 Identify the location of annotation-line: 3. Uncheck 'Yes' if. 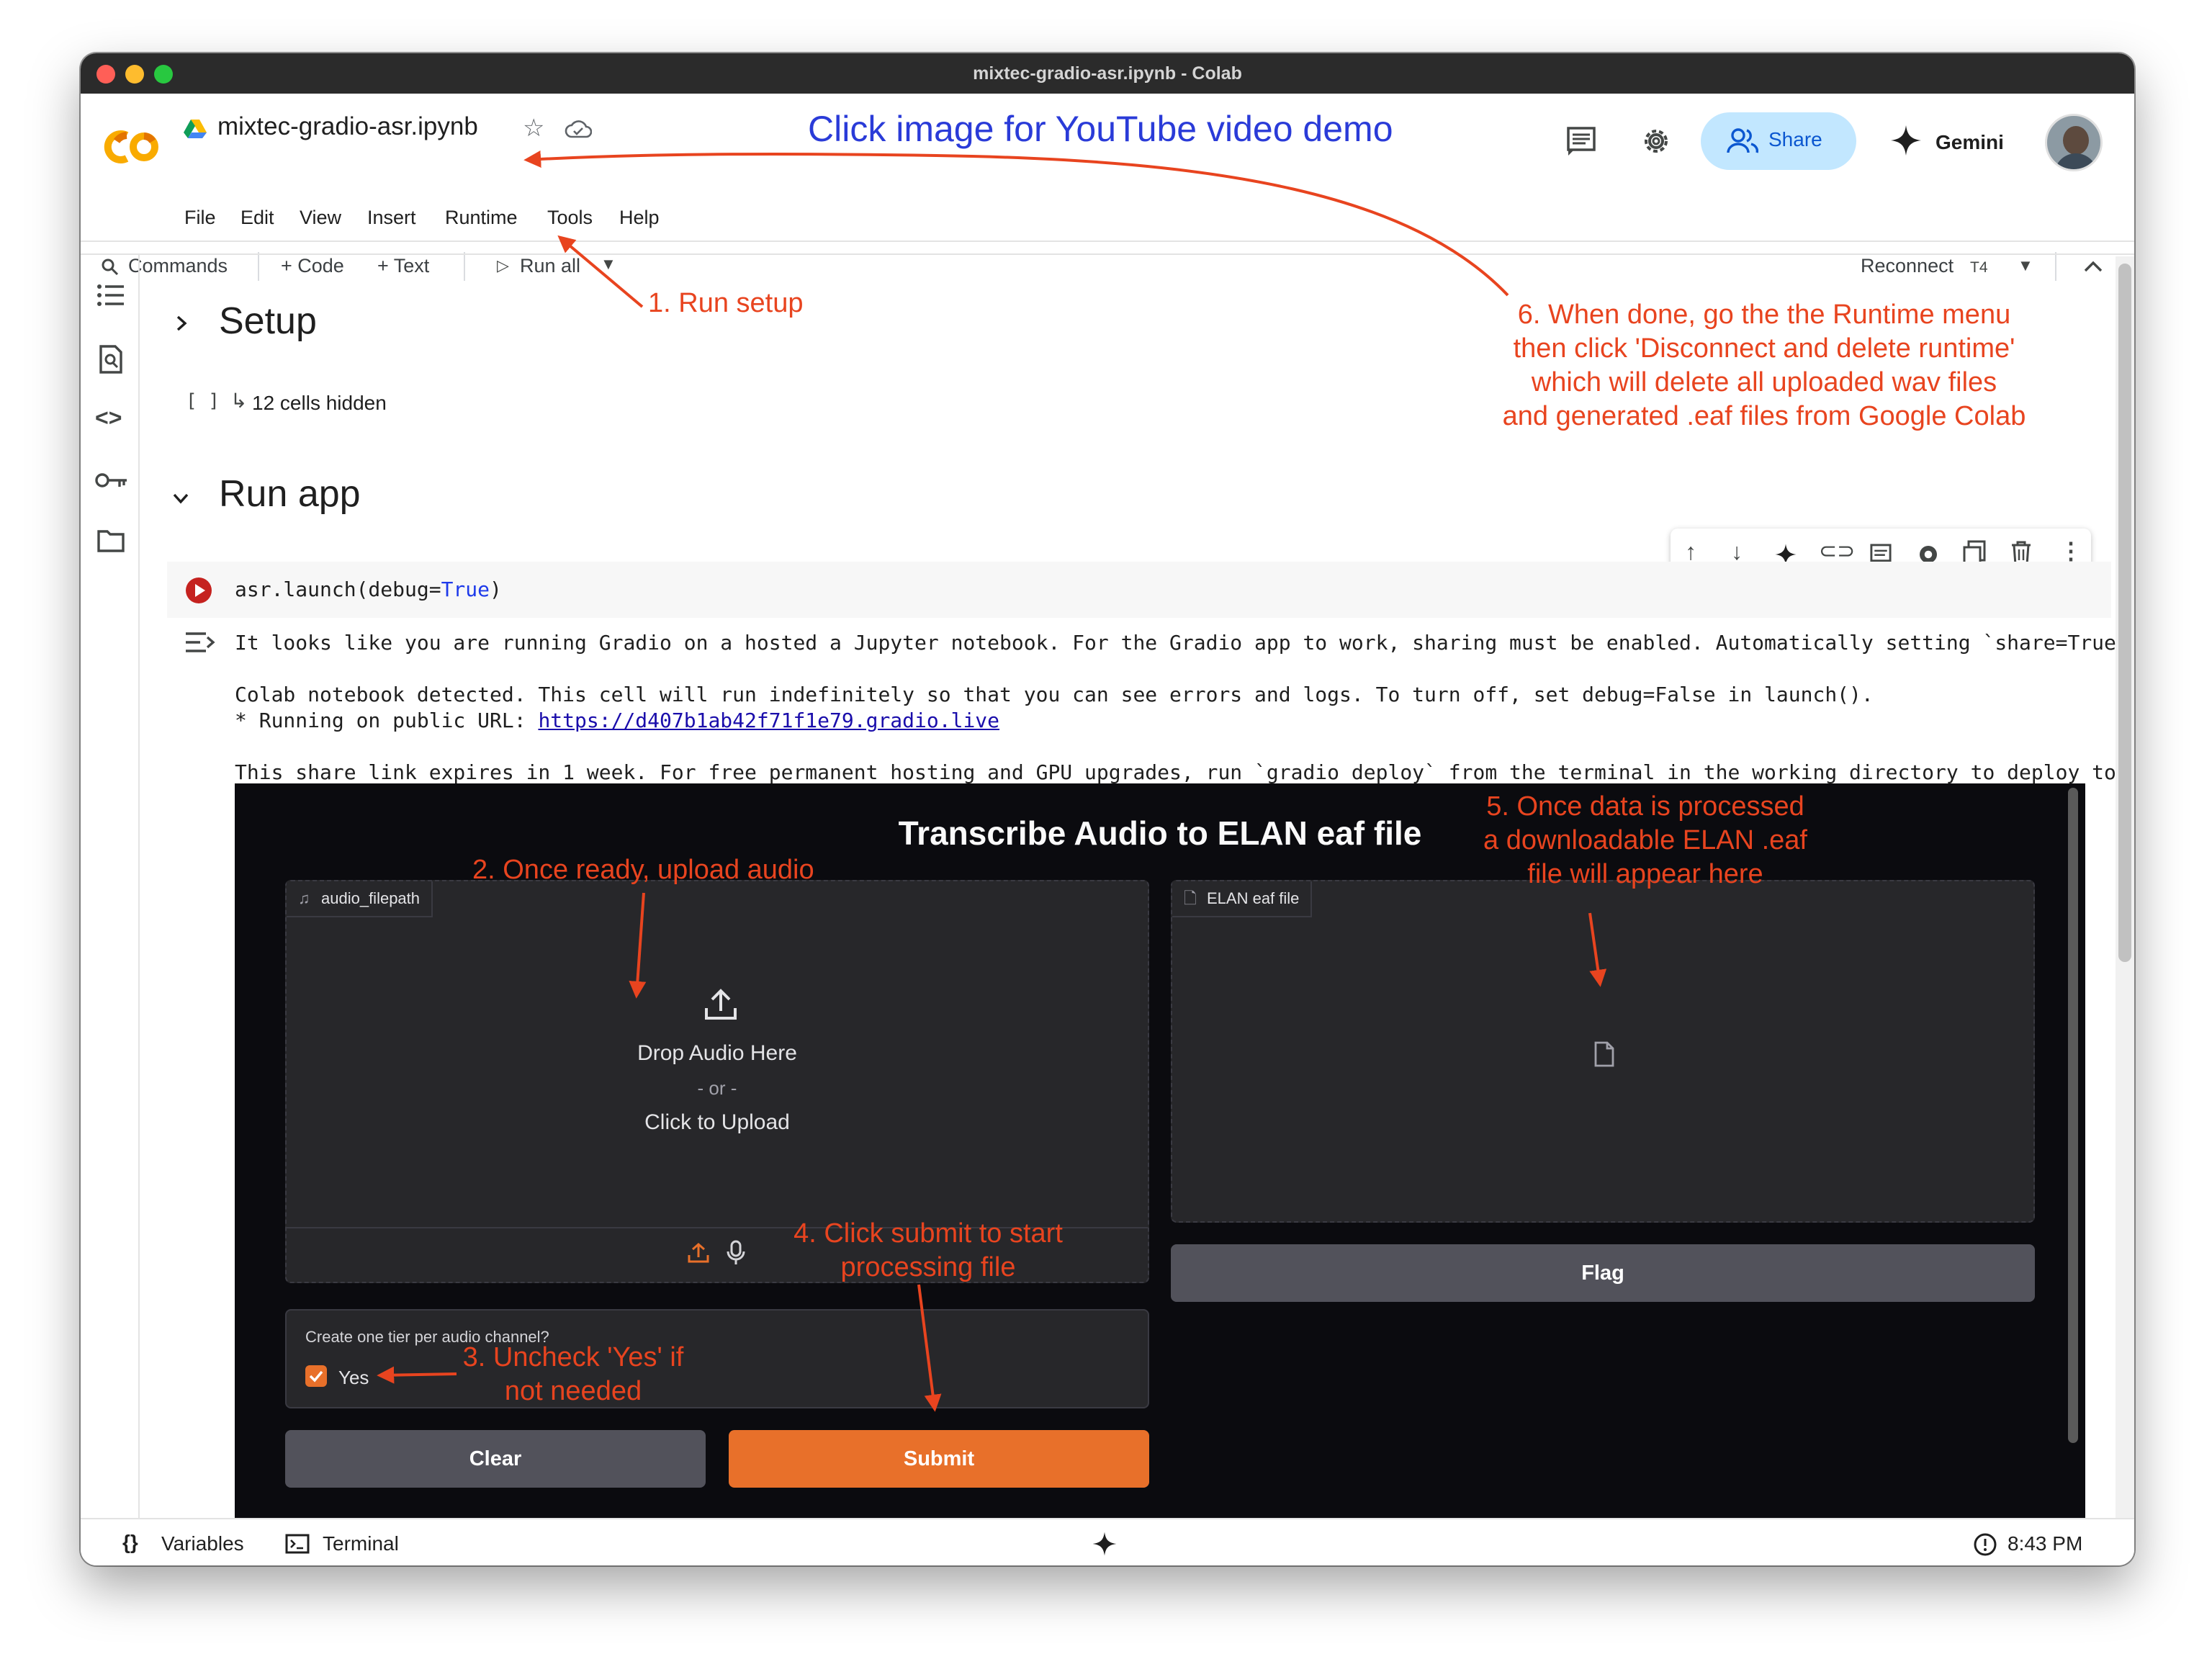
(573, 1357).